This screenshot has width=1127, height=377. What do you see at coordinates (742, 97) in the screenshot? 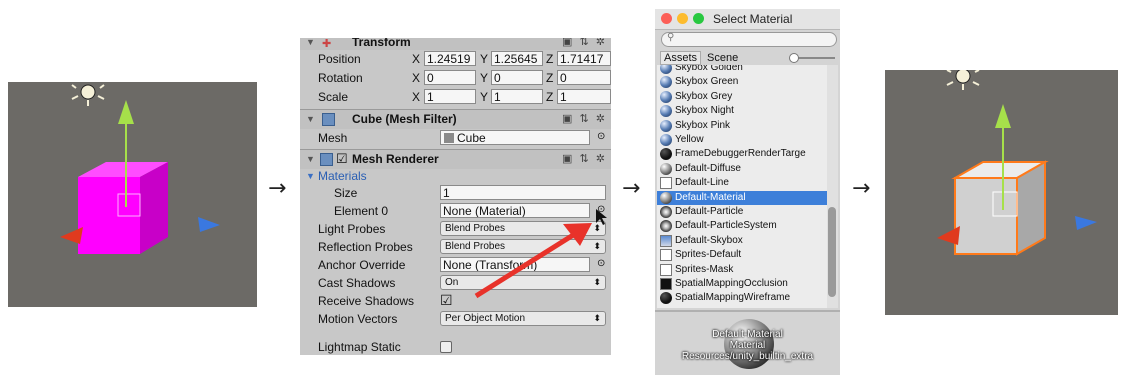
I see `material-list-item: Skybox Grey` at bounding box center [742, 97].